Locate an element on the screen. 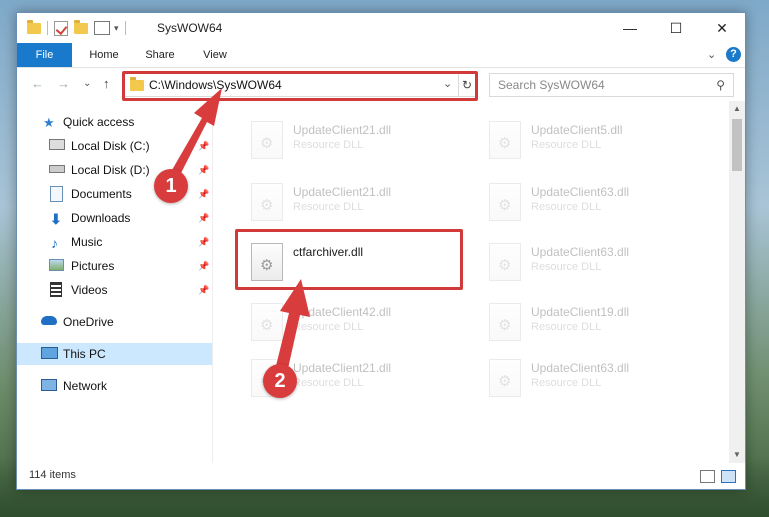 This screenshot has width=769, height=517. arrow-to-address-bar is located at coordinates (197, 131).